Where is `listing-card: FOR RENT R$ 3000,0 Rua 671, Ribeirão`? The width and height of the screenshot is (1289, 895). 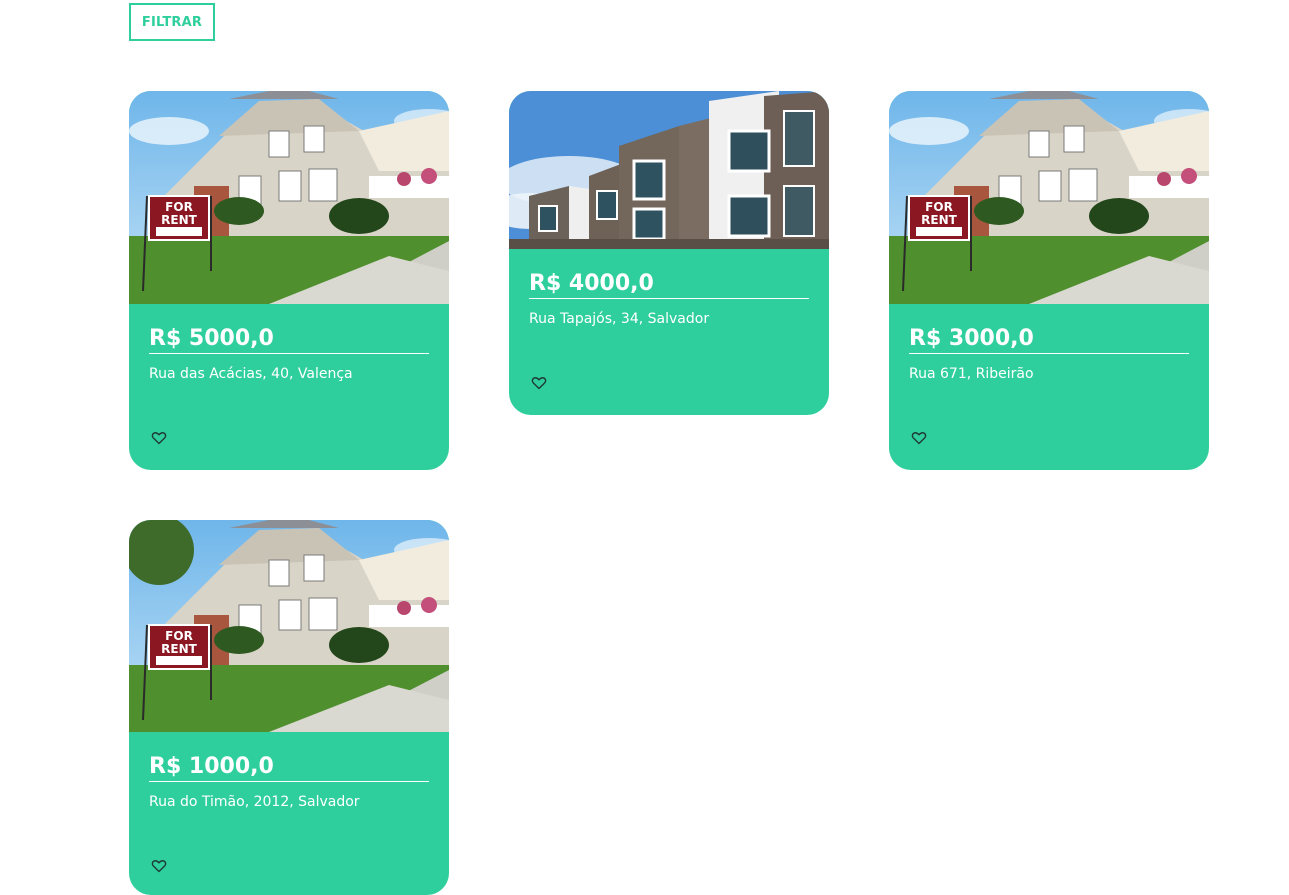
listing-card: FOR RENT R$ 3000,0 Rua 671, Ribeirão is located at coordinates (1049, 280).